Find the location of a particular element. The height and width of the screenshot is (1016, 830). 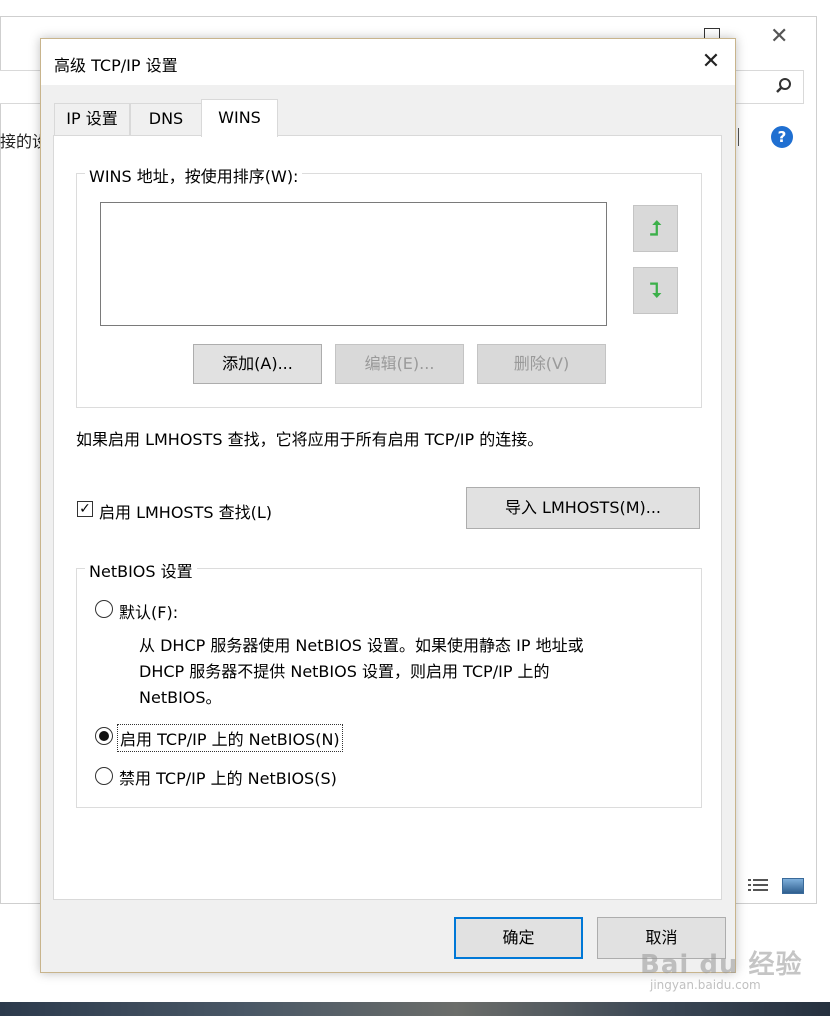

tab-label: WINS is located at coordinates (239, 117).